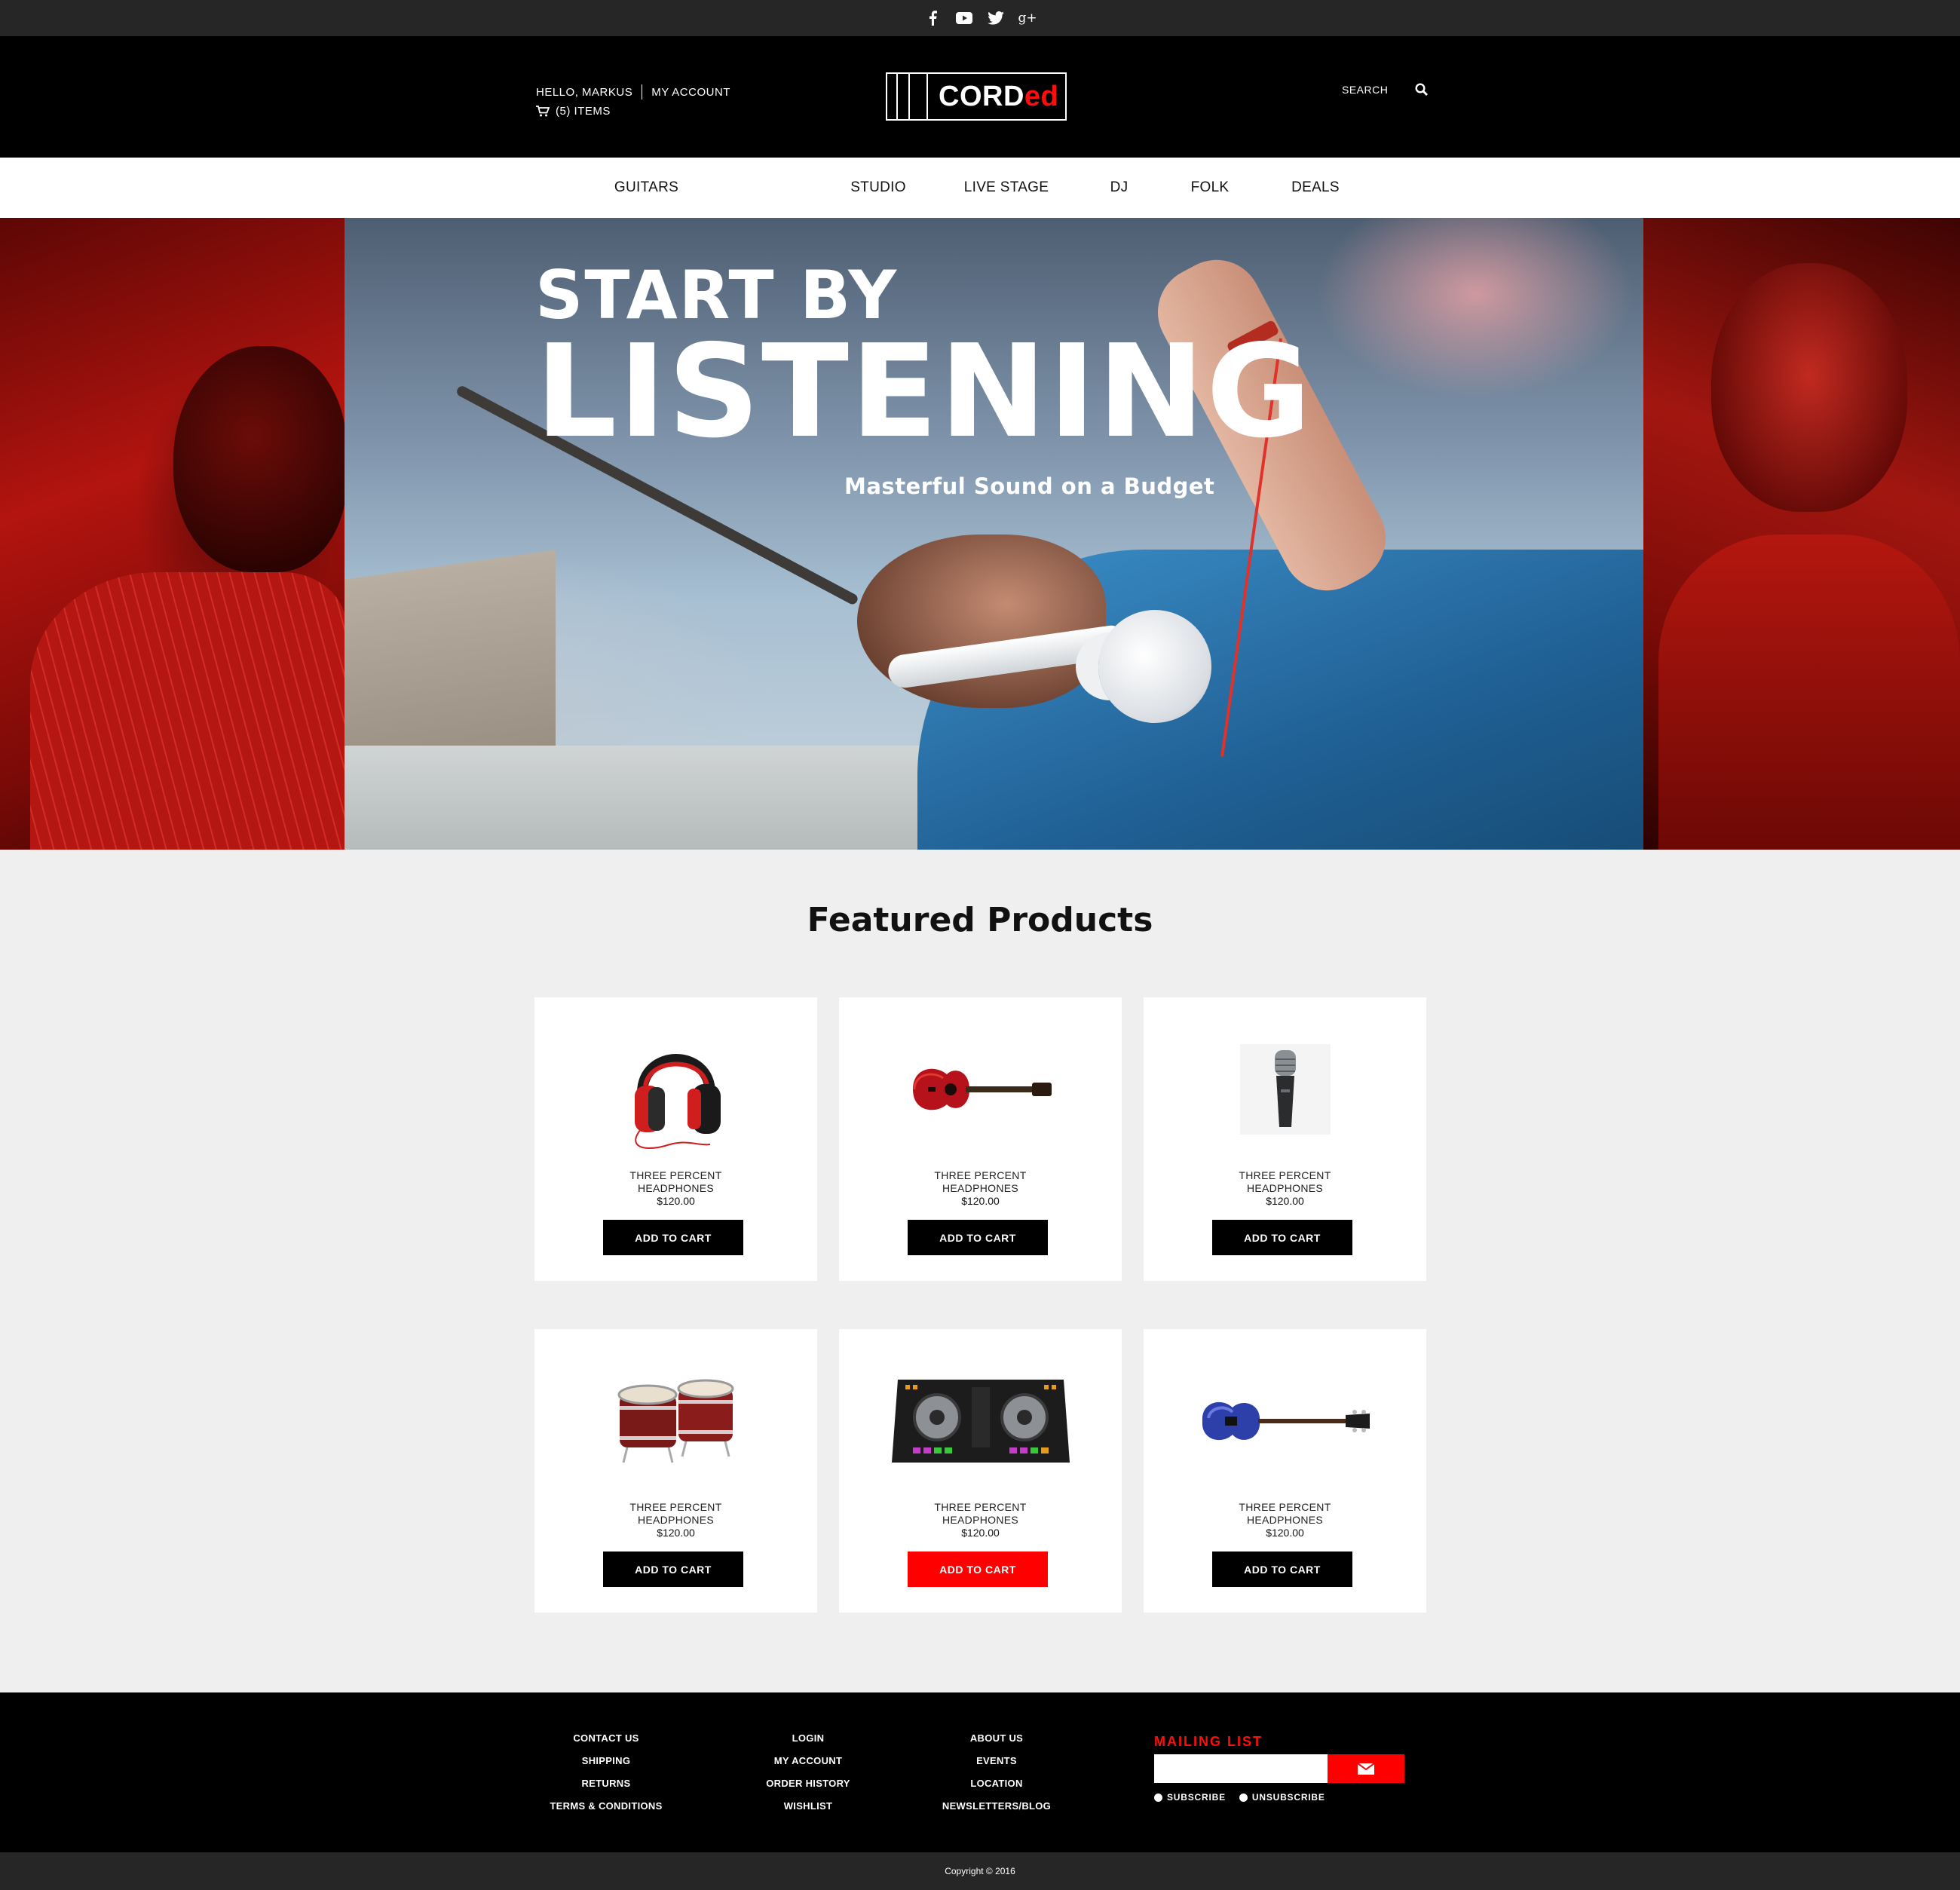 The image size is (1960, 1890). What do you see at coordinates (1285, 1090) in the screenshot?
I see `microphone-icon` at bounding box center [1285, 1090].